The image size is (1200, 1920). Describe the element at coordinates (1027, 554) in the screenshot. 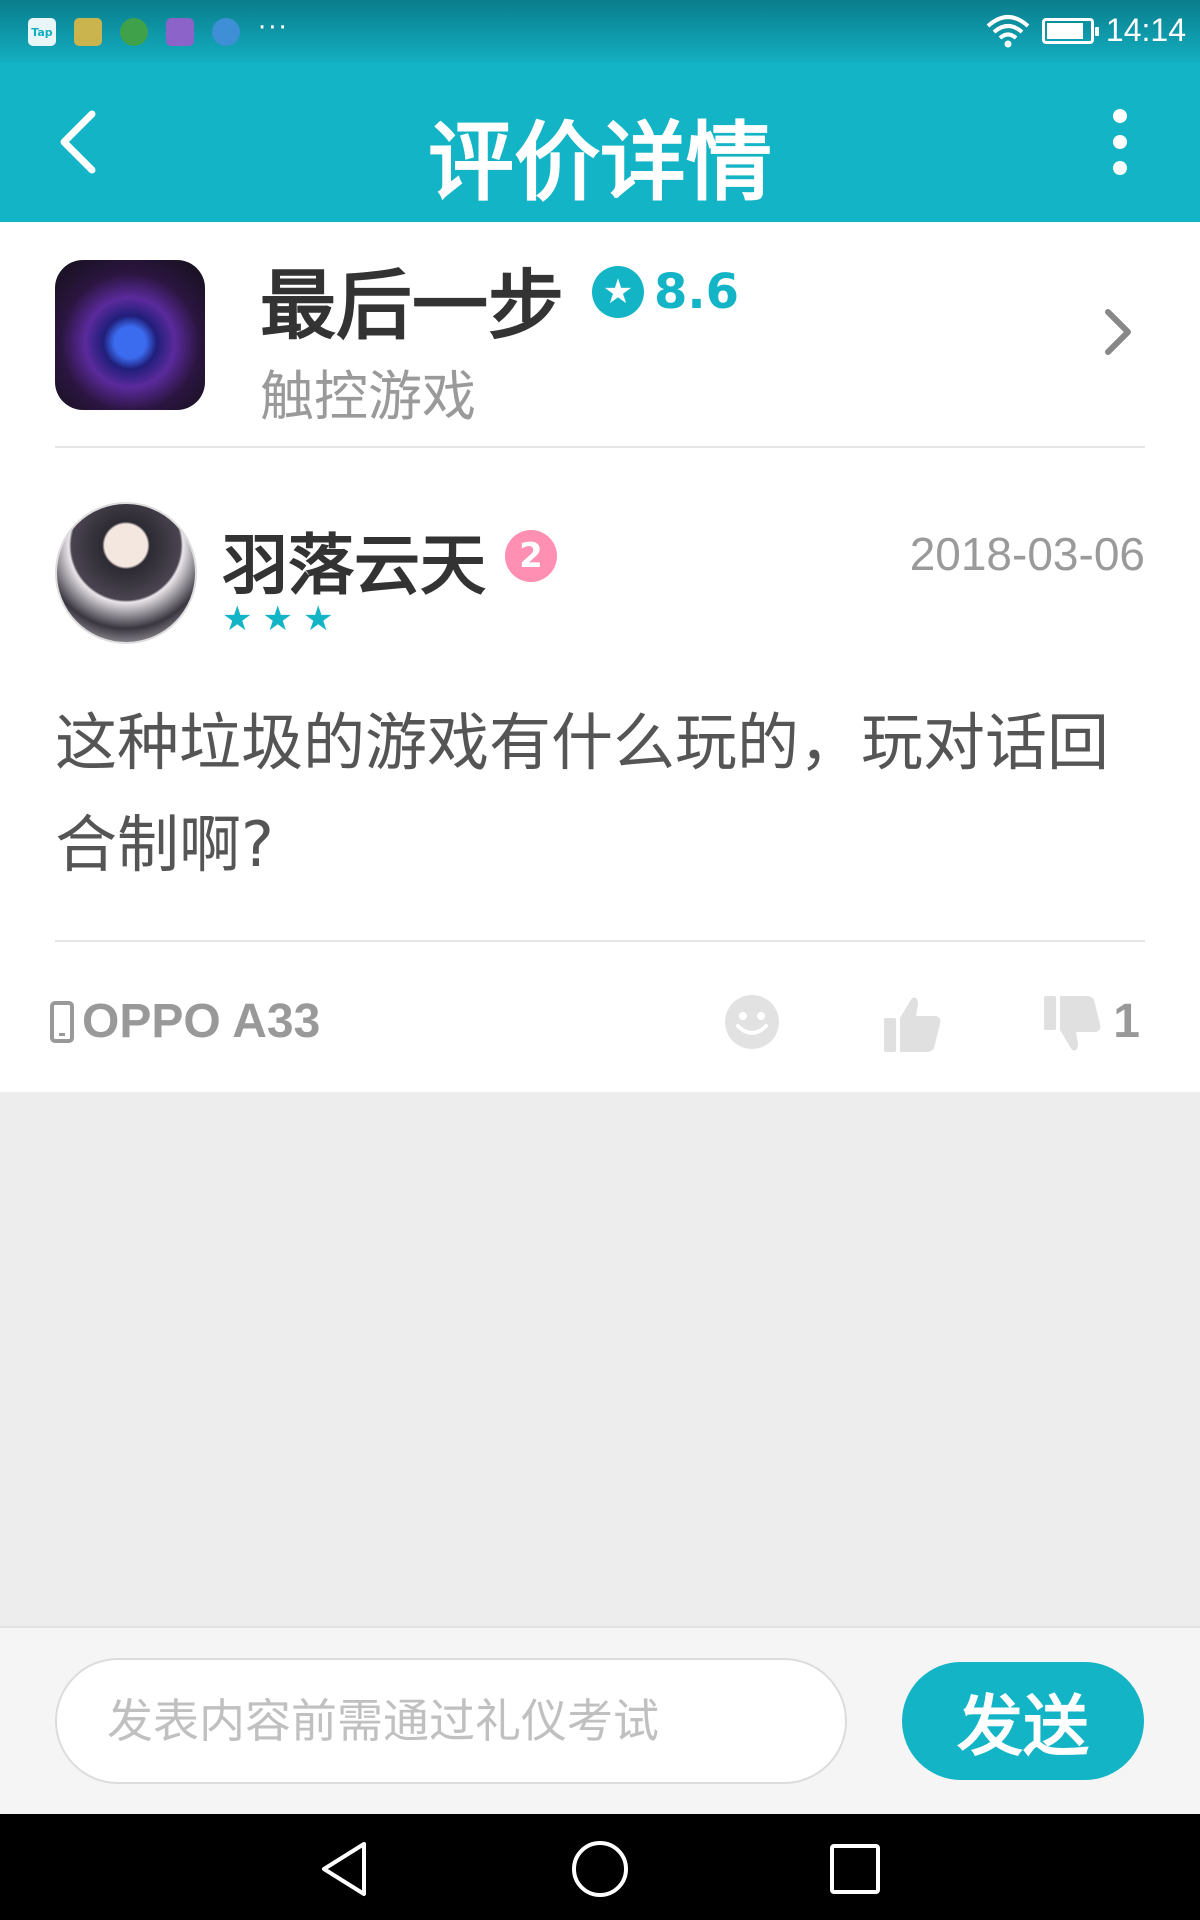

I see `review-date: 2018-03-06` at that location.